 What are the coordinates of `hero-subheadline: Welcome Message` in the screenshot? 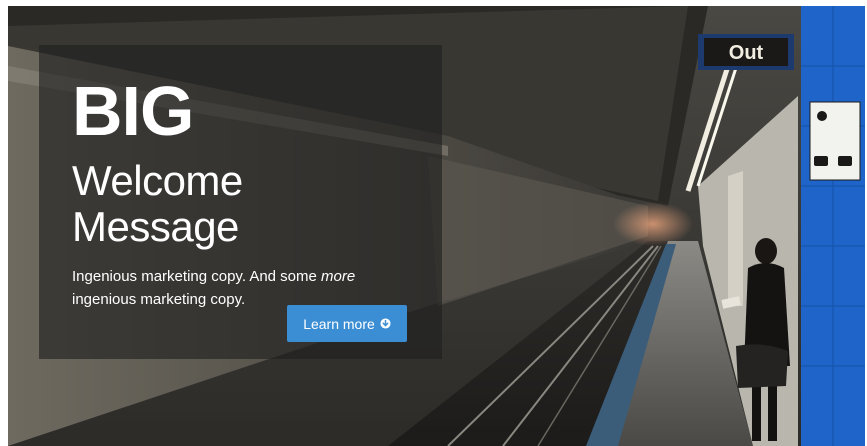 It's located at (157, 203).